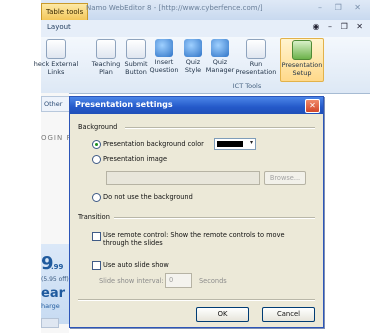  I want to click on price-period: ear, so click(53, 293).